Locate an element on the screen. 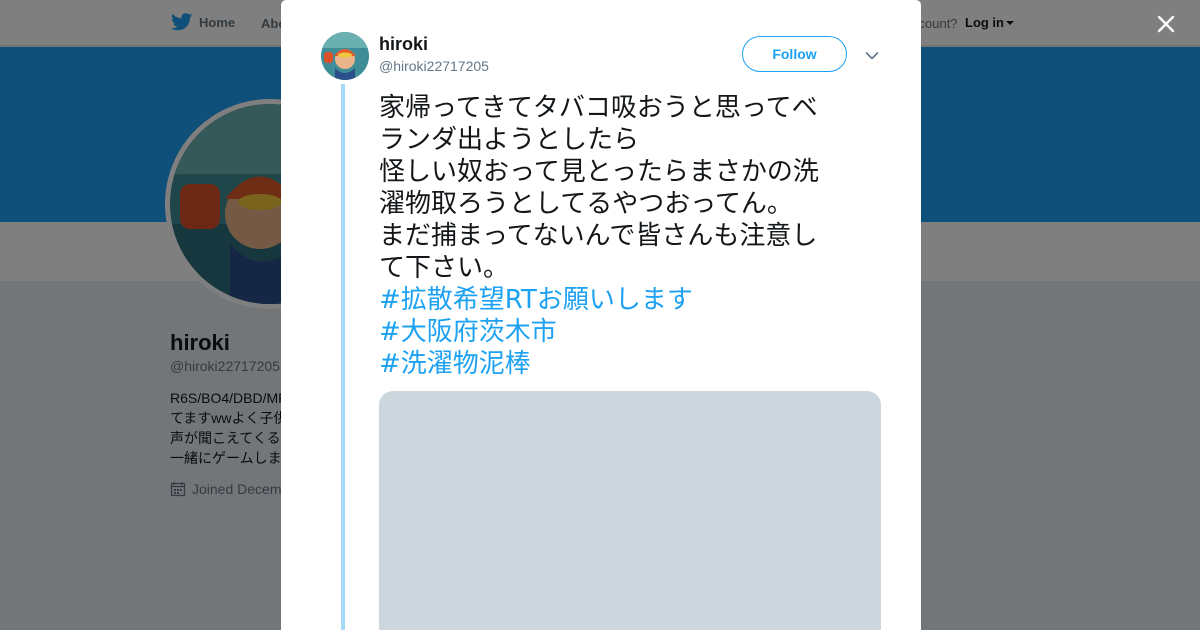 This screenshot has height=630, width=1200. tweet-author-handle: @hiroki22717205 is located at coordinates (434, 66).